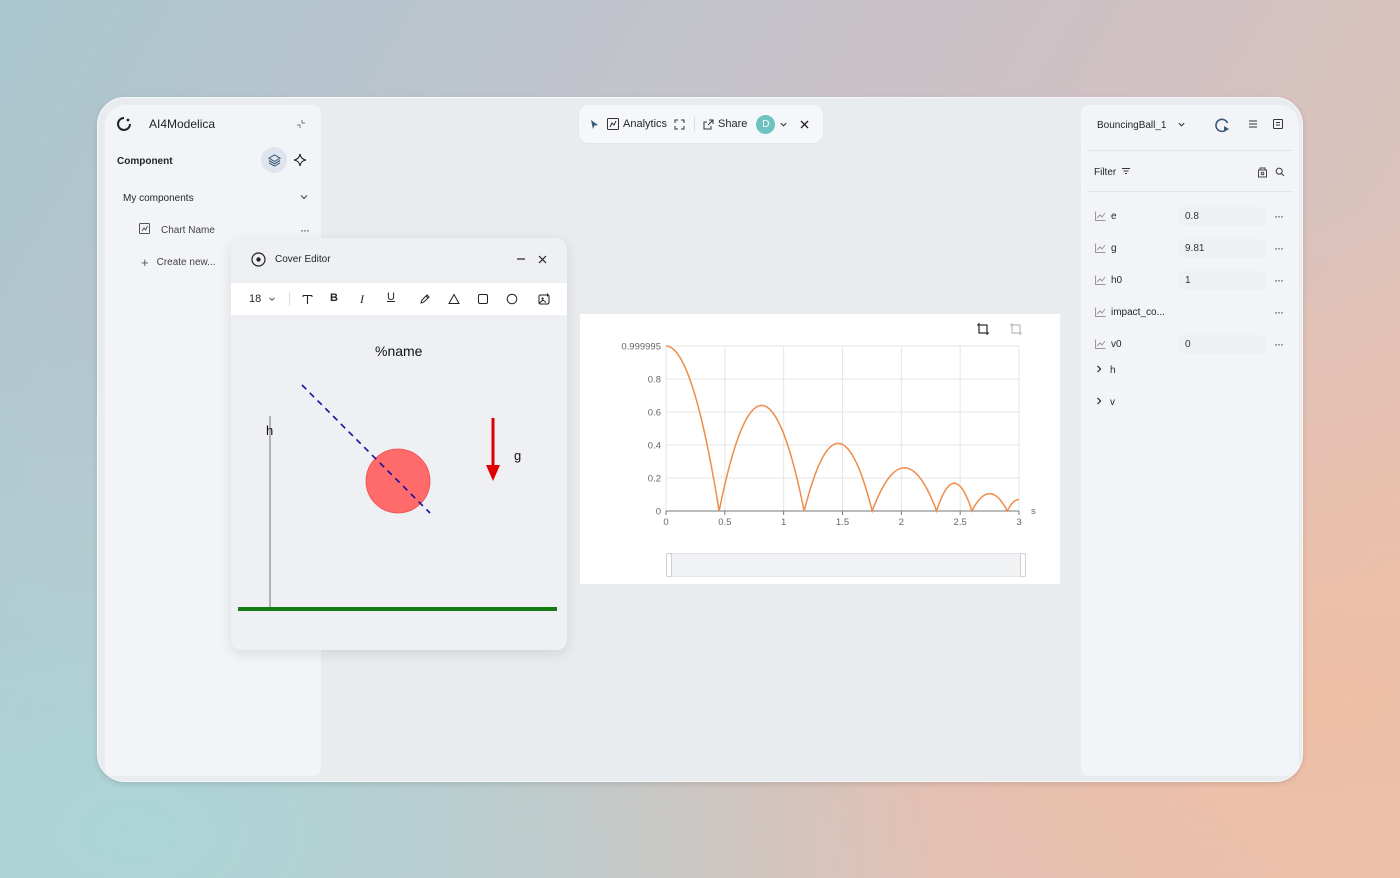 The image size is (1400, 878). What do you see at coordinates (724, 522) in the screenshot?
I see `x-tick-label: 0.5` at bounding box center [724, 522].